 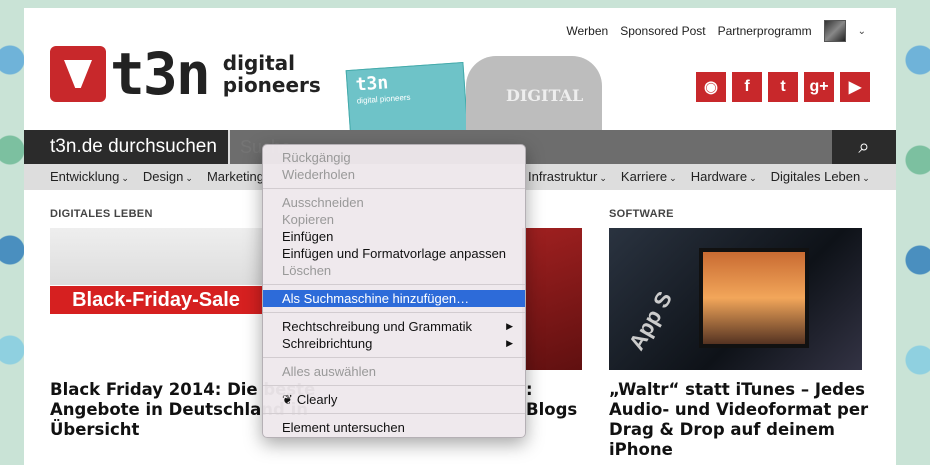 What do you see at coordinates (287, 399) in the screenshot?
I see `clearly-icon: ❦` at bounding box center [287, 399].